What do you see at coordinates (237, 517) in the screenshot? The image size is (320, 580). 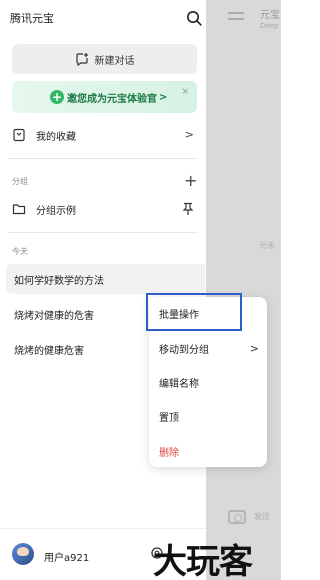 I see `camera-icon` at bounding box center [237, 517].